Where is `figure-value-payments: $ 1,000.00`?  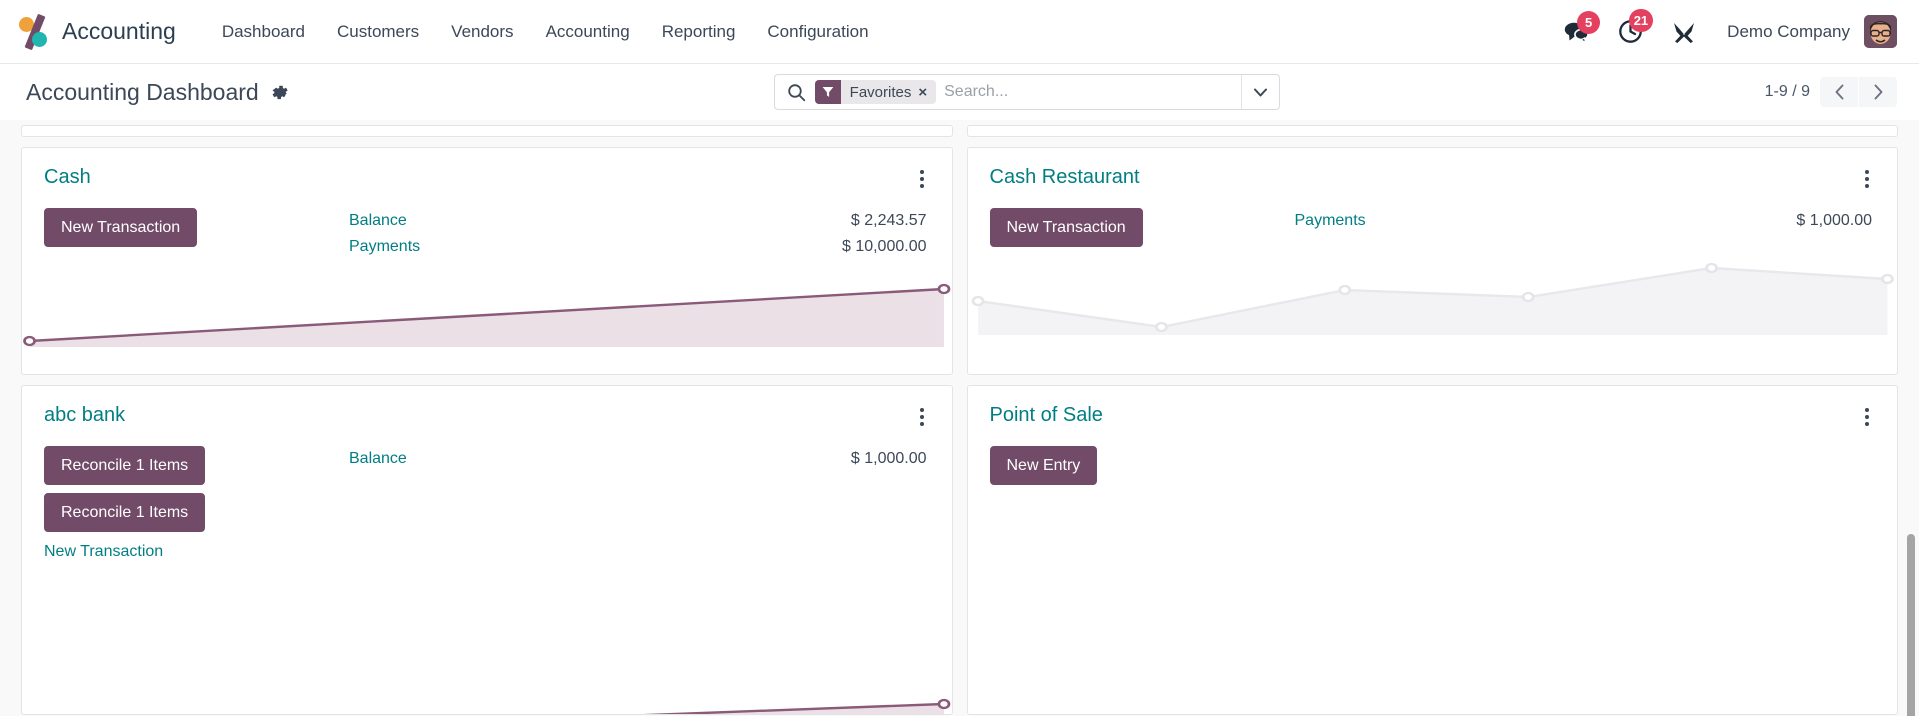
figure-value-payments: $ 1,000.00 is located at coordinates (1834, 220).